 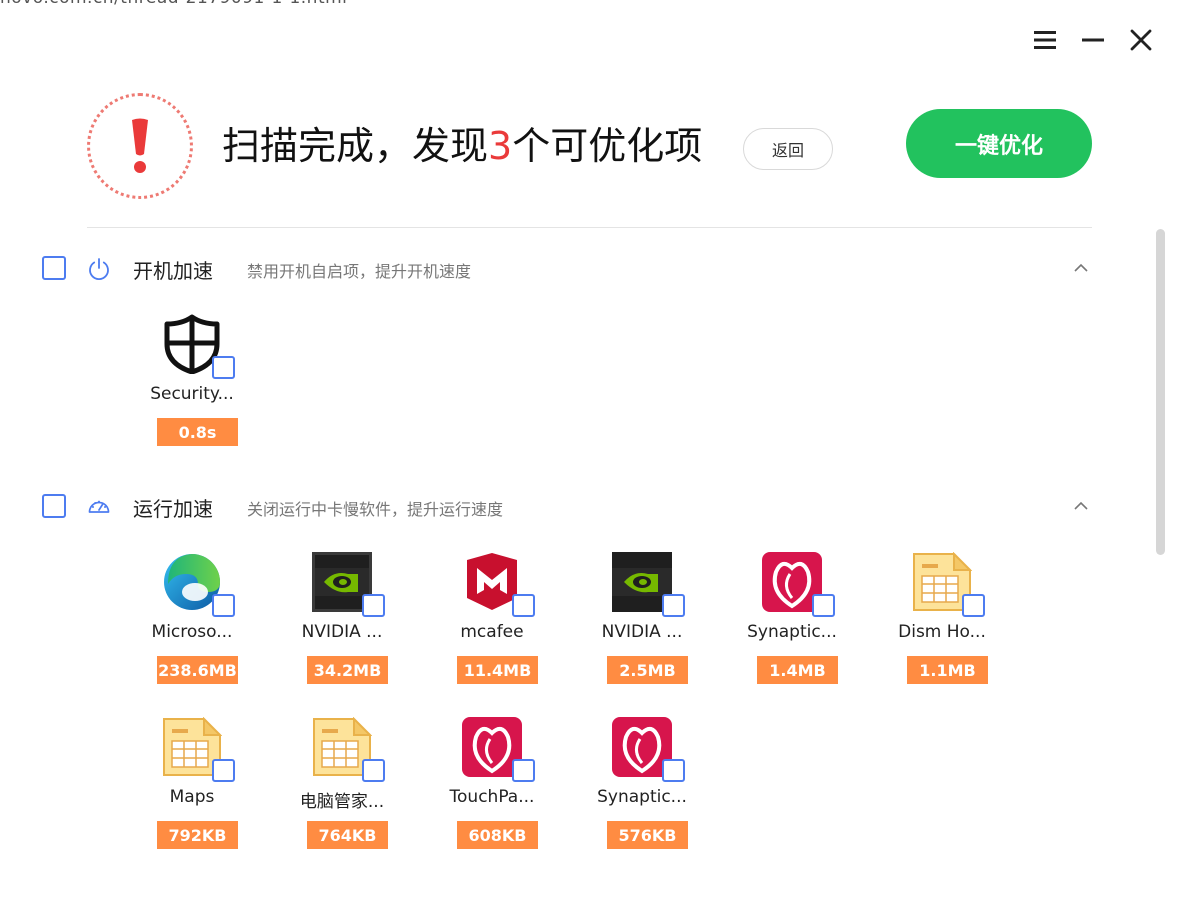 What do you see at coordinates (173, 509) in the screenshot?
I see `section-title: 运行加速` at bounding box center [173, 509].